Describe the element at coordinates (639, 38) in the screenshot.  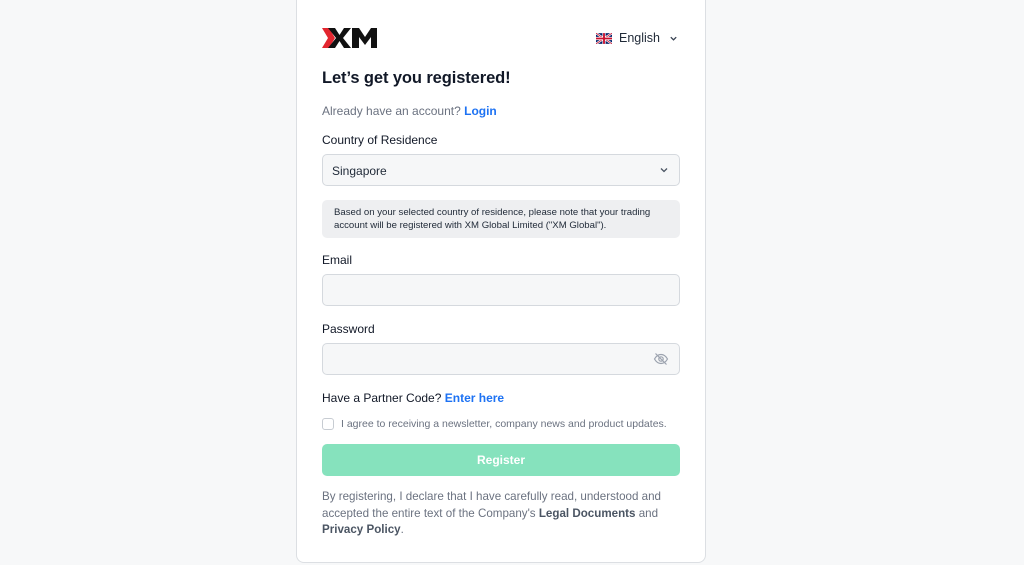
I see `language-label: English` at that location.